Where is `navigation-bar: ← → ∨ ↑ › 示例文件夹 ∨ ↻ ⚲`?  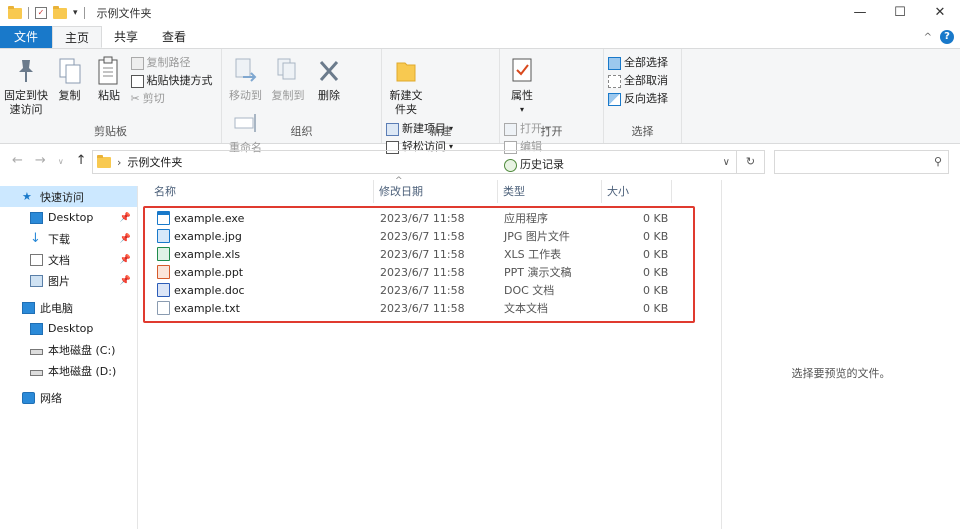 navigation-bar: ← → ∨ ↑ › 示例文件夹 ∨ ↻ ⚲ is located at coordinates (480, 162).